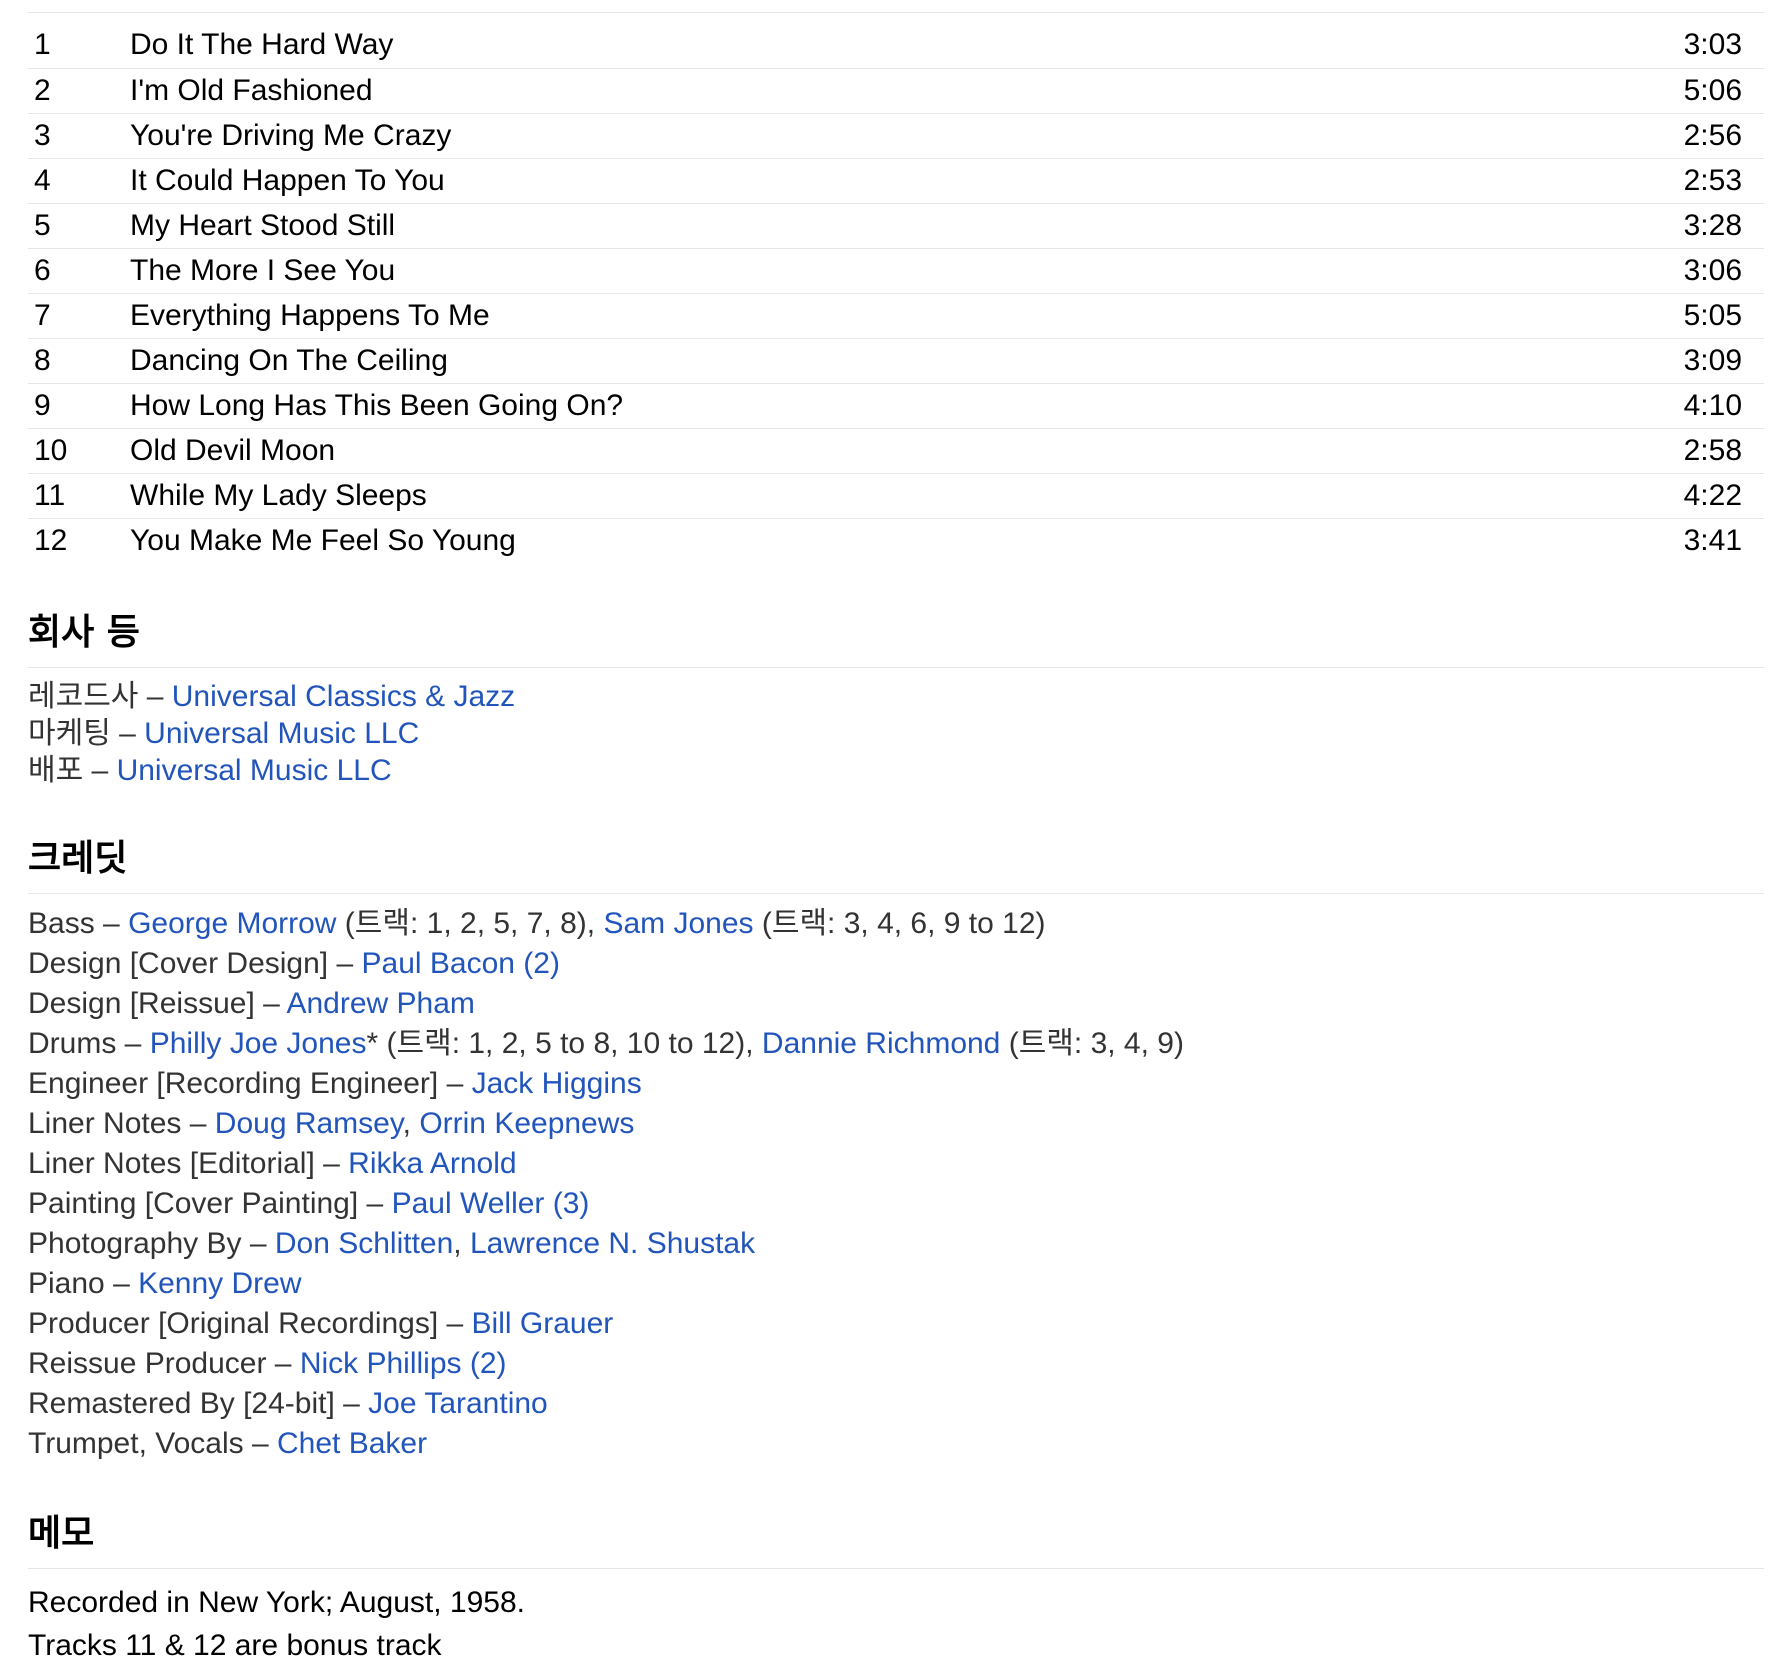  Describe the element at coordinates (66, 1283) in the screenshot. I see `credit-role: Piano` at that location.